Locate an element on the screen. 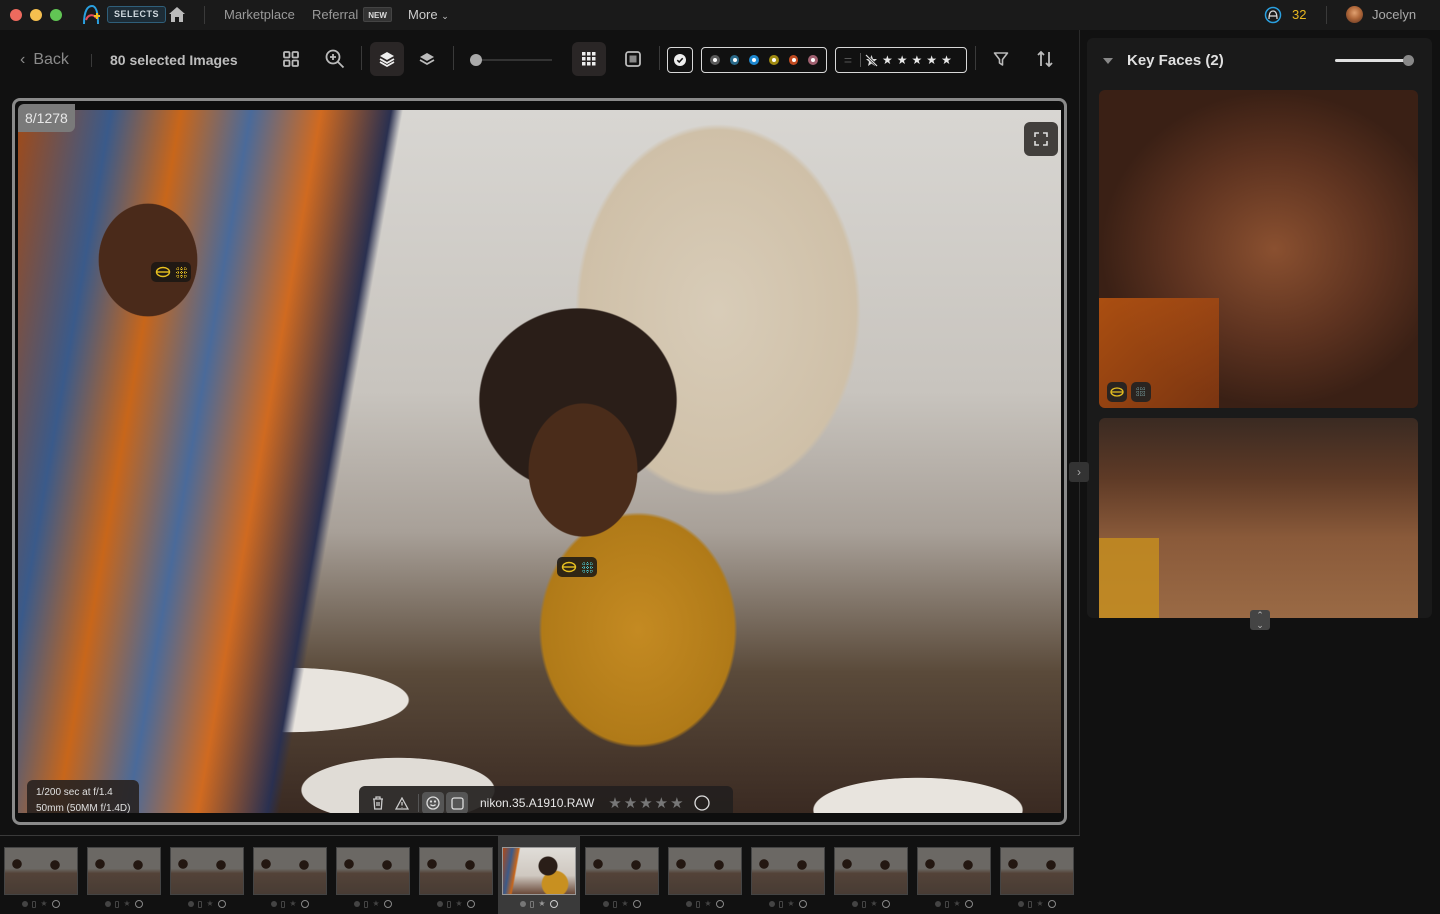 The image size is (1440, 914). rating-star-2: ★ is located at coordinates (630, 803).